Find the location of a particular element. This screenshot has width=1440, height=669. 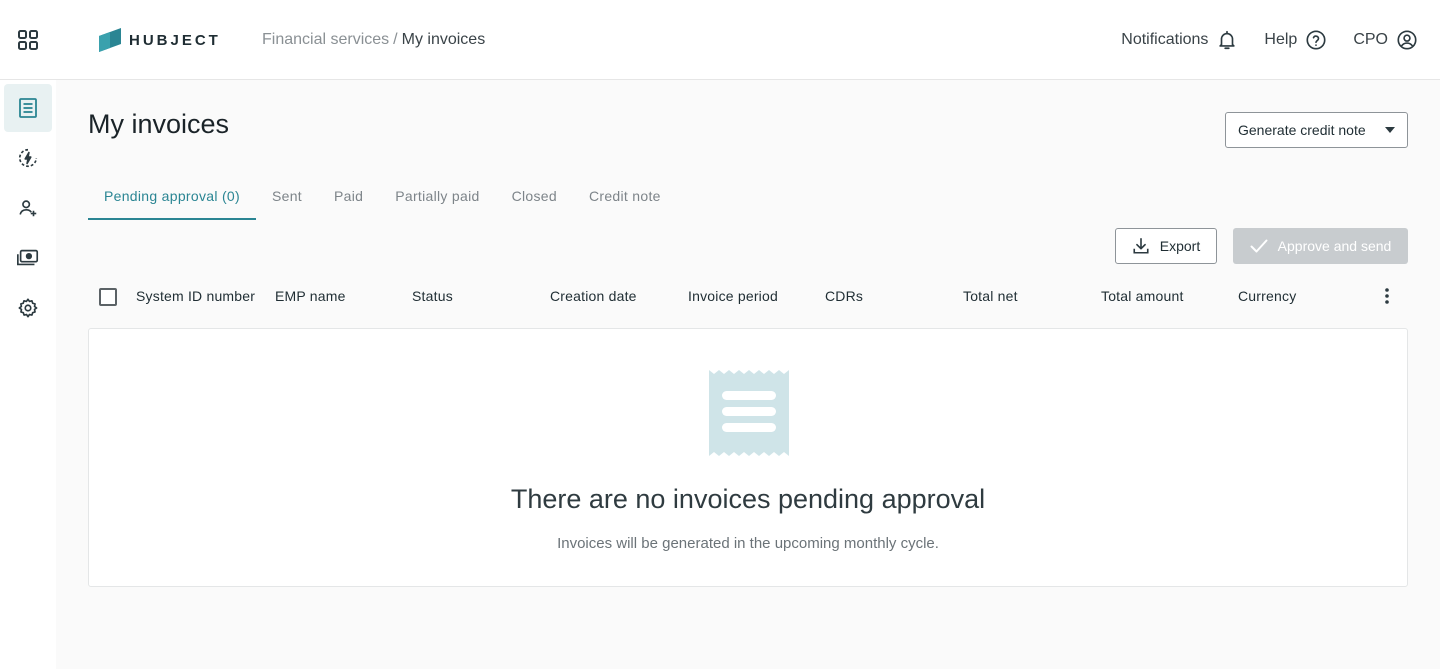

tab-partially-paid: Partially paid is located at coordinates (437, 198).